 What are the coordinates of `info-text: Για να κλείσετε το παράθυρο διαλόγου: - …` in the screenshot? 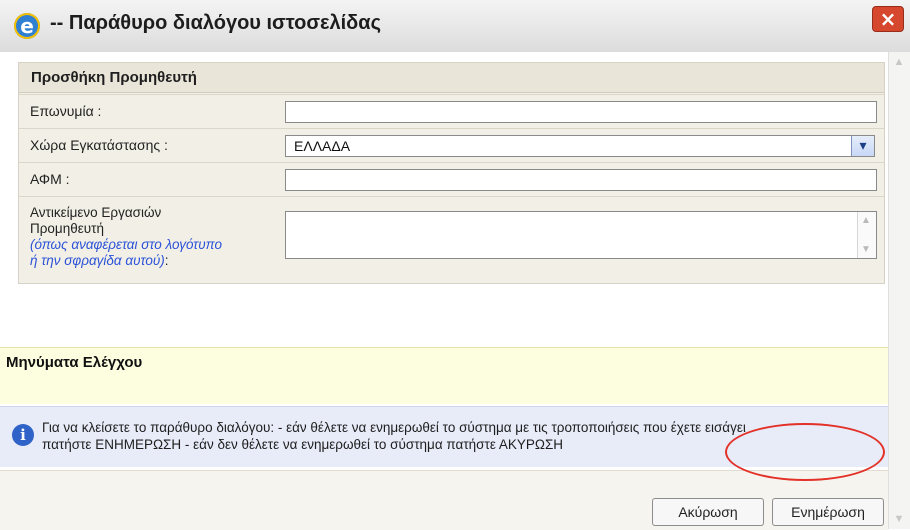 It's located at (462, 436).